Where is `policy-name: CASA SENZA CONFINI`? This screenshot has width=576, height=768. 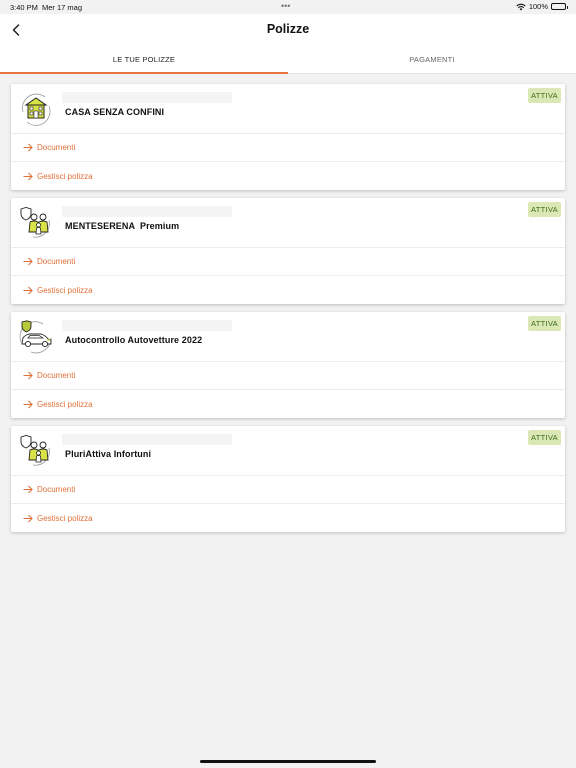
policy-name: CASA SENZA CONFINI is located at coordinates (115, 112).